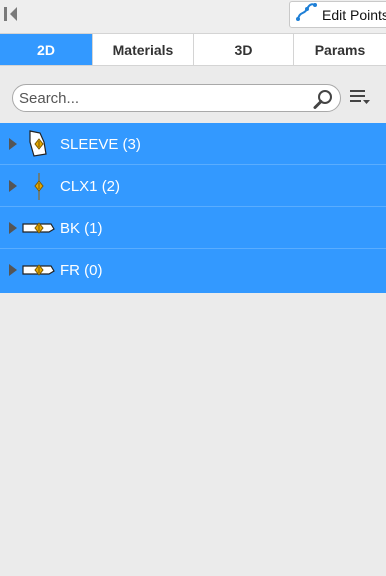 This screenshot has width=386, height=576. What do you see at coordinates (193, 228) in the screenshot?
I see `tree-item-bk: BK (1)` at bounding box center [193, 228].